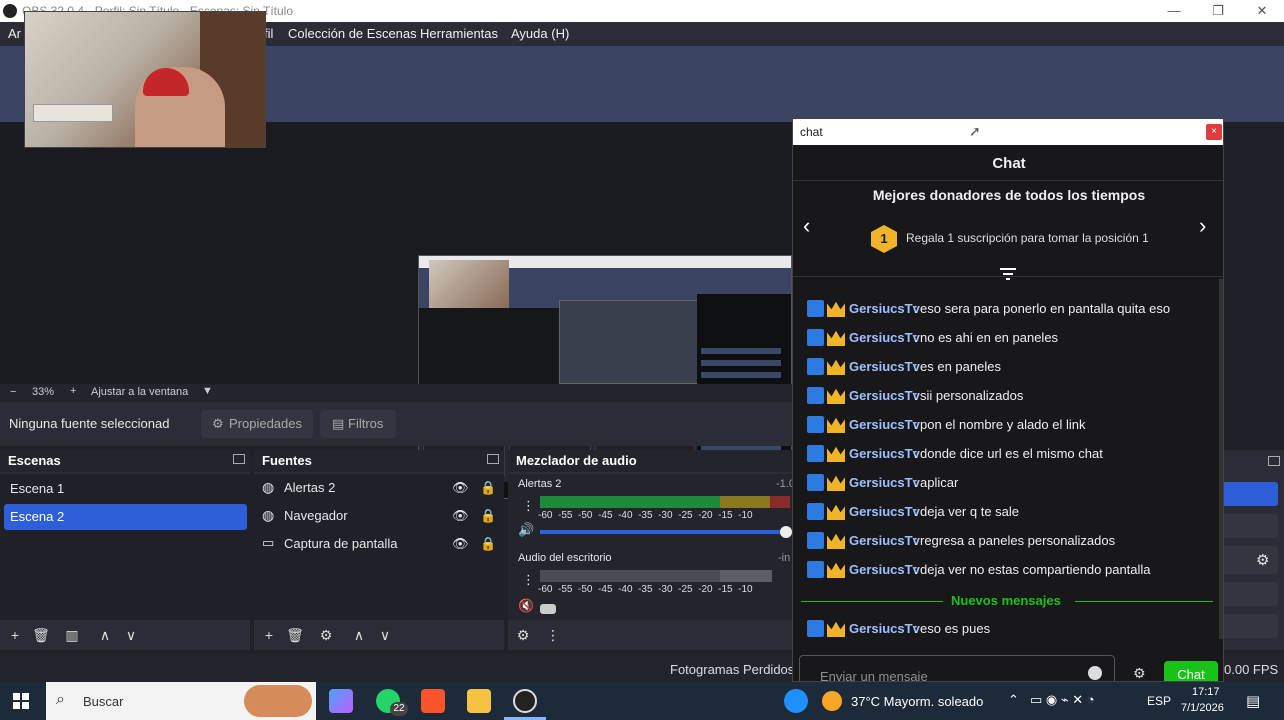 The image size is (1284, 720). I want to click on notifications-icon: ▤, so click(1253, 701).